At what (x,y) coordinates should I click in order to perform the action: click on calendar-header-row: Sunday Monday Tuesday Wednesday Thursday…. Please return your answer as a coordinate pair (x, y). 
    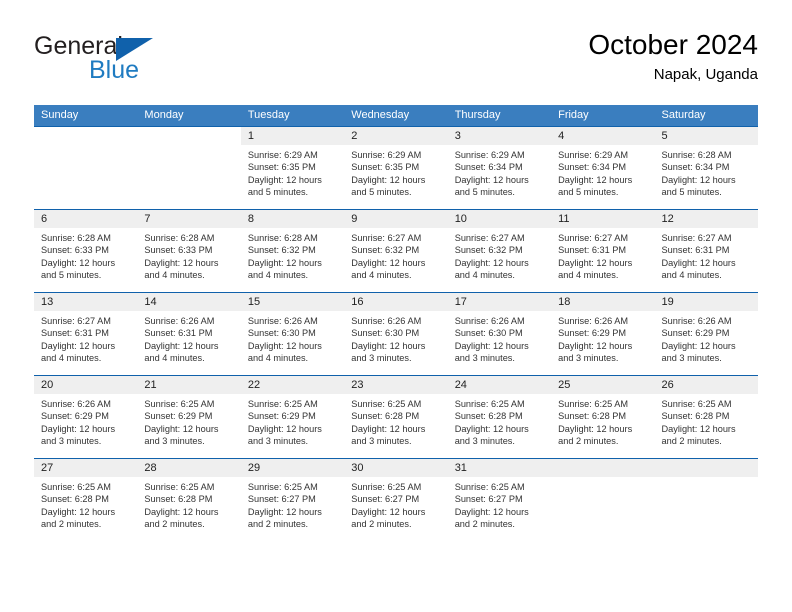
    Looking at the image, I should click on (396, 116).